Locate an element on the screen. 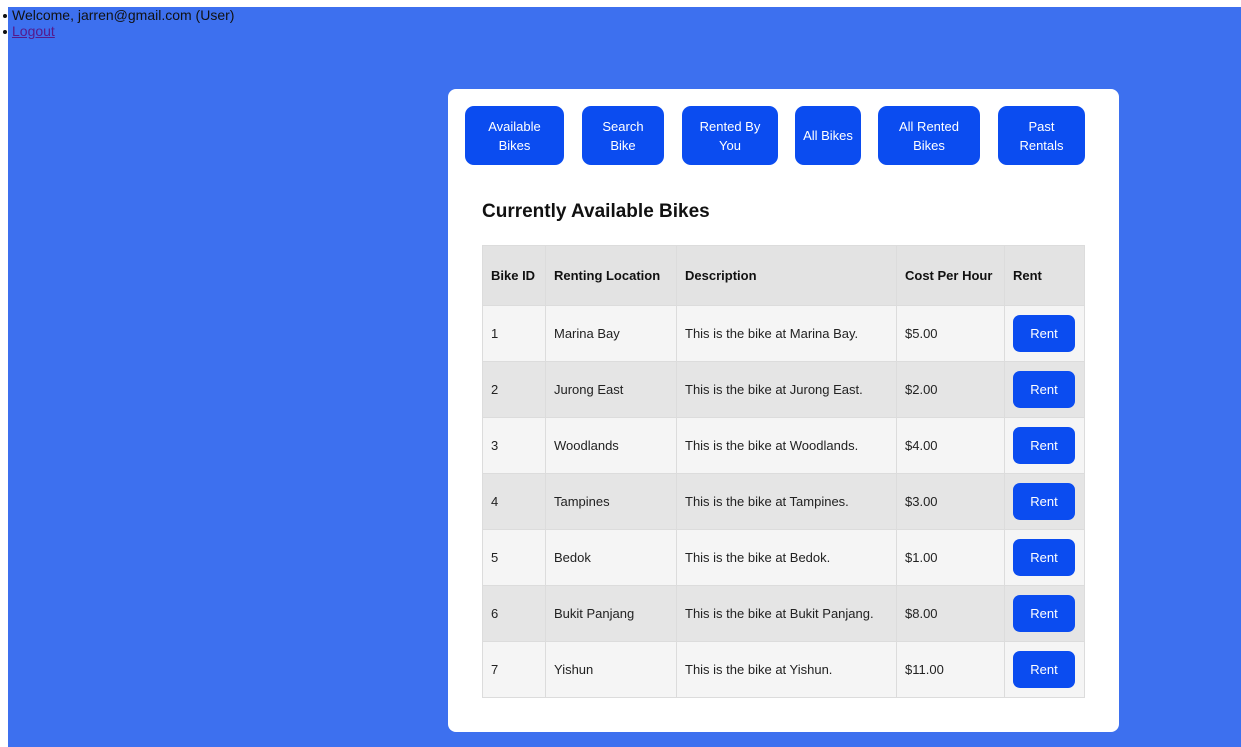 The height and width of the screenshot is (747, 1241). description-cell: This is the bike at Jurong East. is located at coordinates (786, 389).